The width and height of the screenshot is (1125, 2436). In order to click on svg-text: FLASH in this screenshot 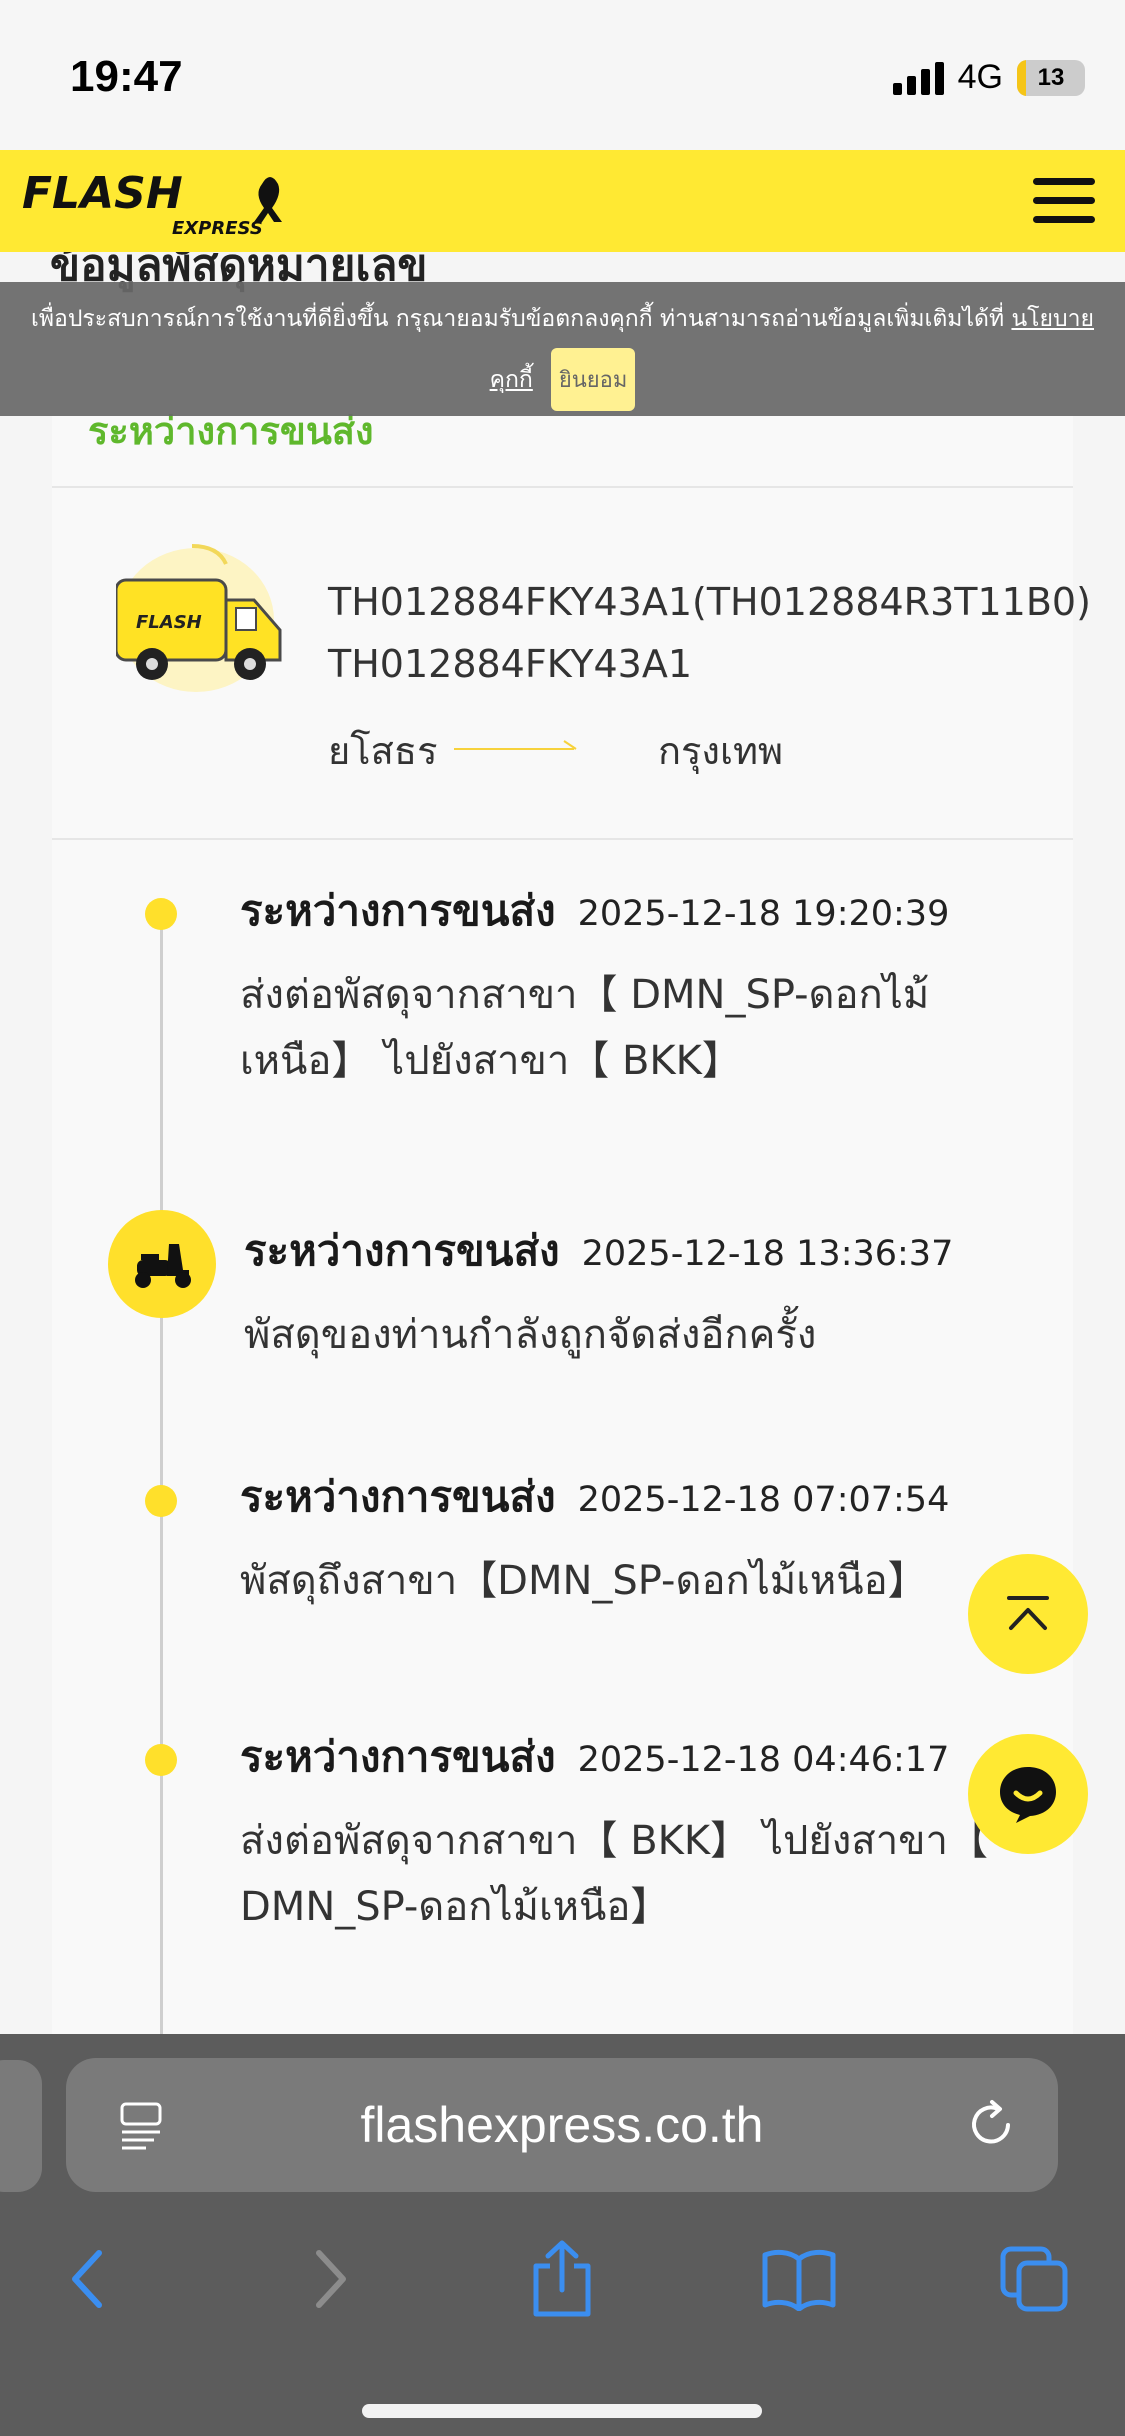, I will do `click(169, 622)`.